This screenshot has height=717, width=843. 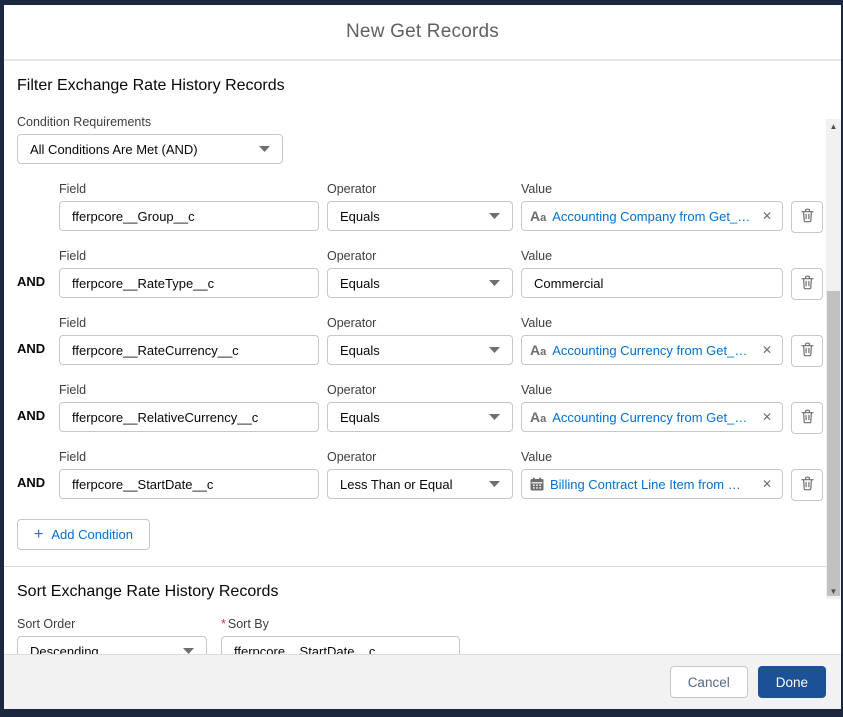 What do you see at coordinates (652, 283) in the screenshot?
I see `value-input` at bounding box center [652, 283].